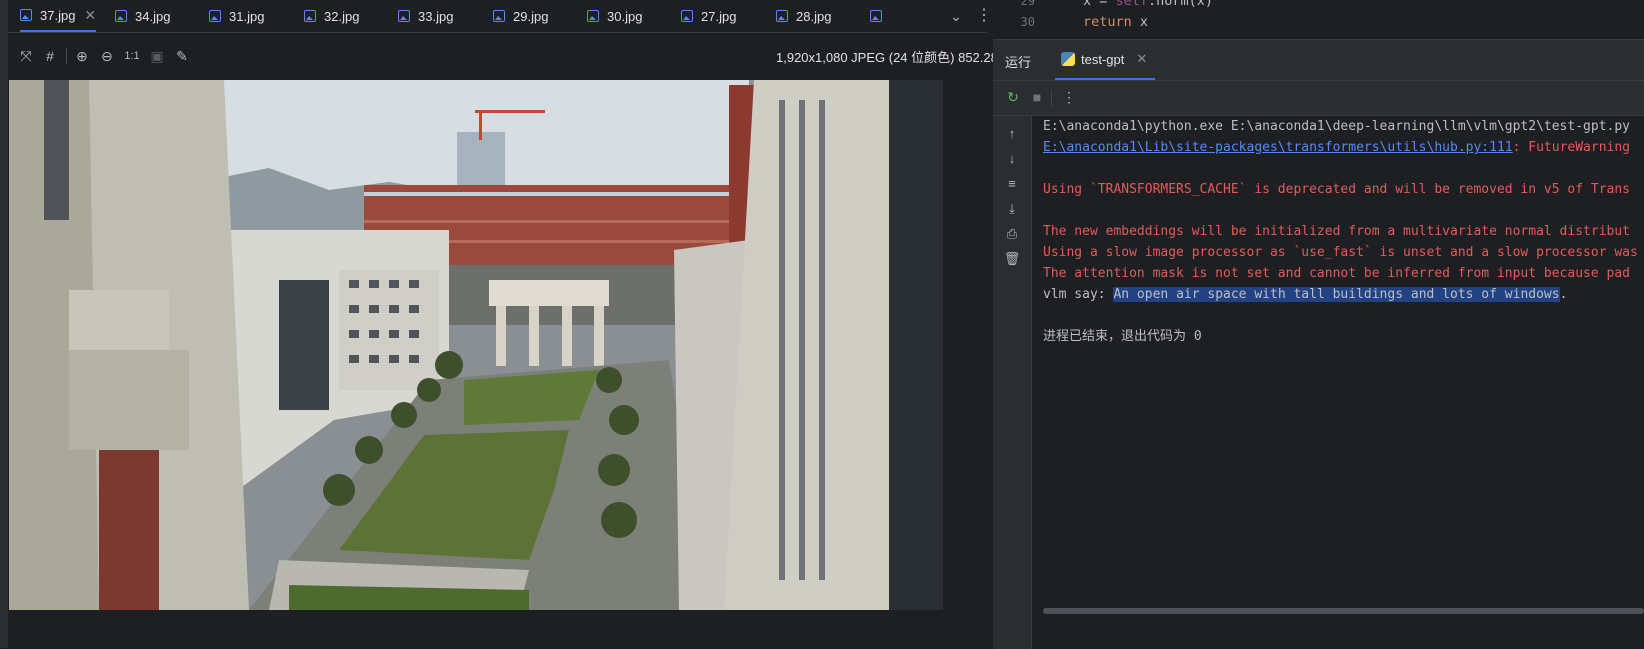 This screenshot has height=649, width=1644. I want to click on vlm-prefix: vlm say:, so click(1078, 294).